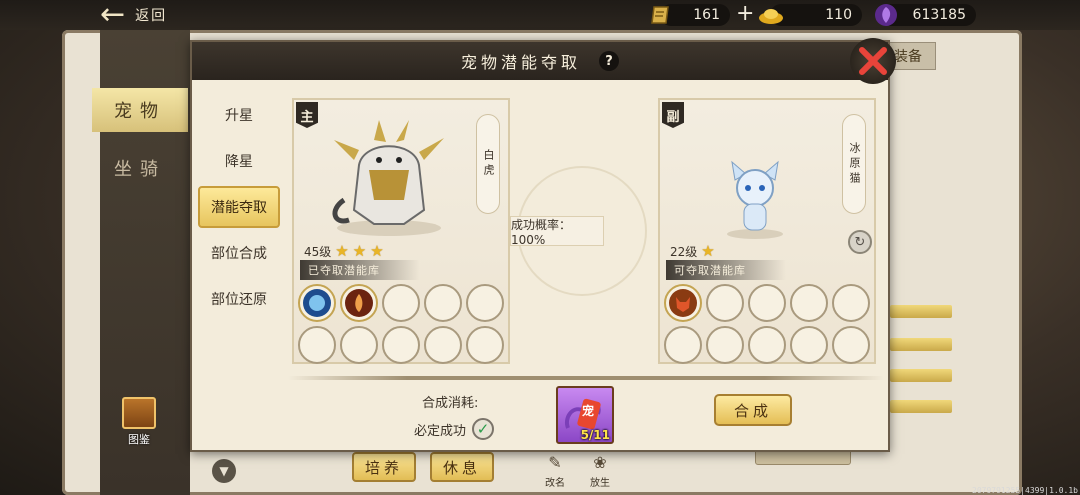 The width and height of the screenshot is (1080, 495). What do you see at coordinates (609, 61) in the screenshot?
I see `help-icon: ?` at bounding box center [609, 61].